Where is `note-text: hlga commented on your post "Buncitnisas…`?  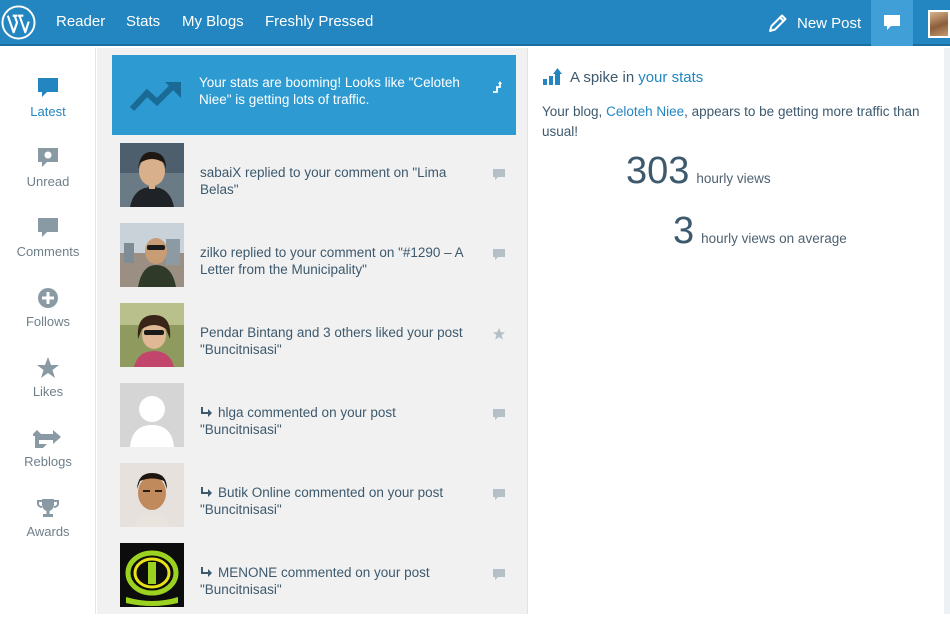
note-text: hlga commented on your post "Buncitnisas… is located at coordinates (337, 421).